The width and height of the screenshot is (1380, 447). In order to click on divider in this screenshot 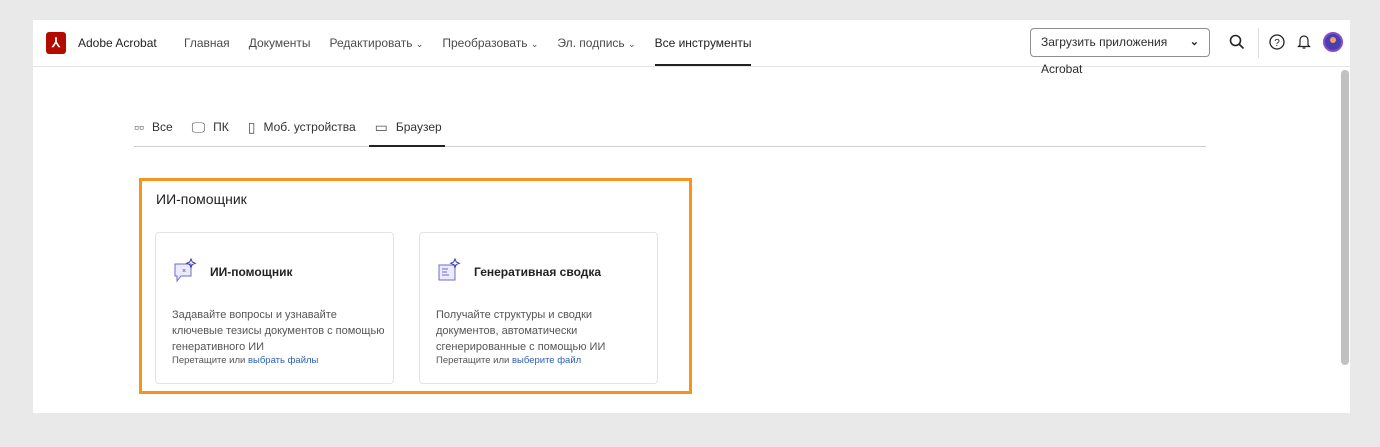, I will do `click(1258, 43)`.